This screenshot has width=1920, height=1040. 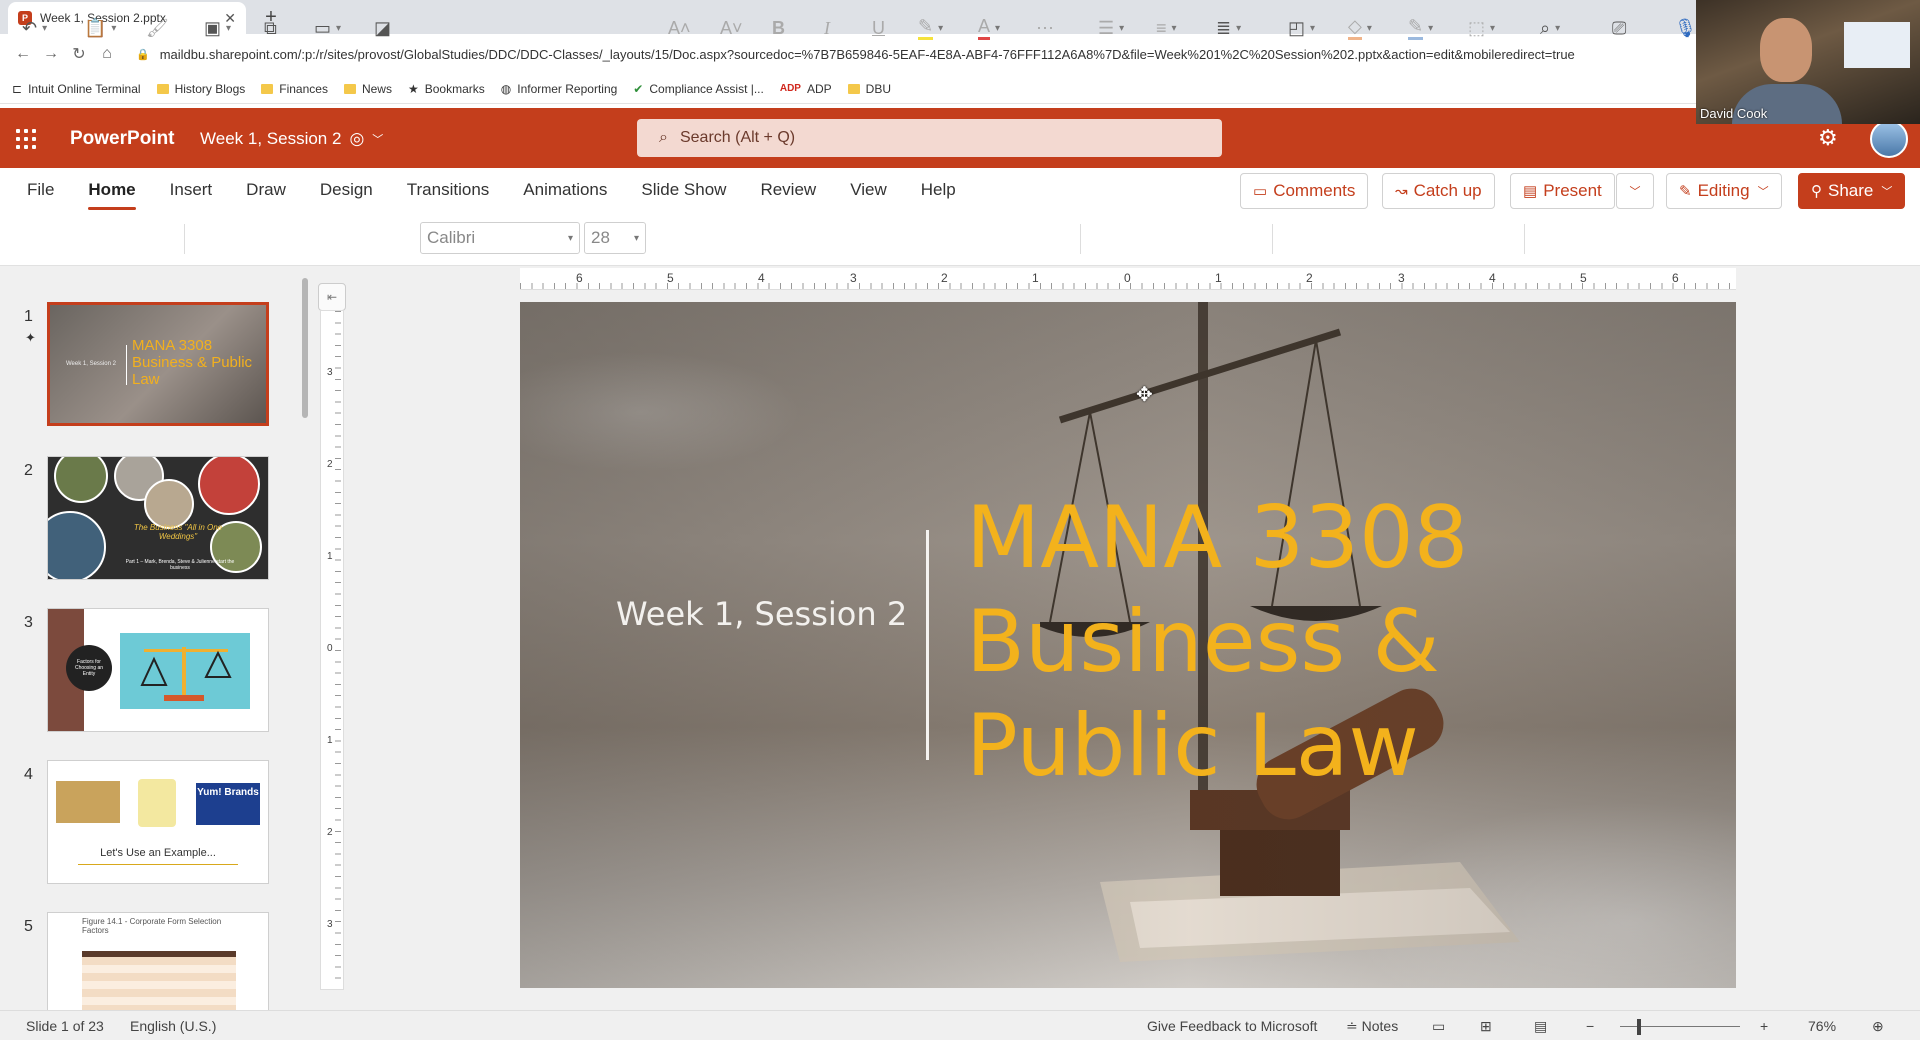 What do you see at coordinates (1166, 28) in the screenshot?
I see `numbering-button: ≡ ▾` at bounding box center [1166, 28].